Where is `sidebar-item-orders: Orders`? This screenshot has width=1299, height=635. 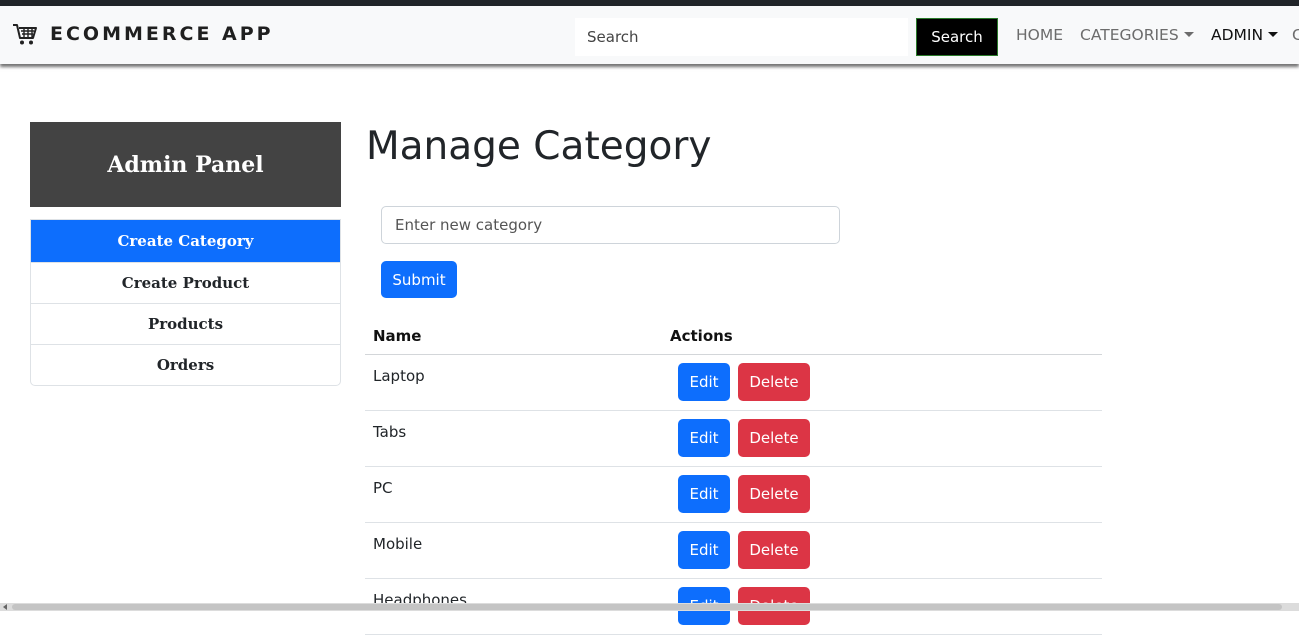 sidebar-item-orders: Orders is located at coordinates (185, 364).